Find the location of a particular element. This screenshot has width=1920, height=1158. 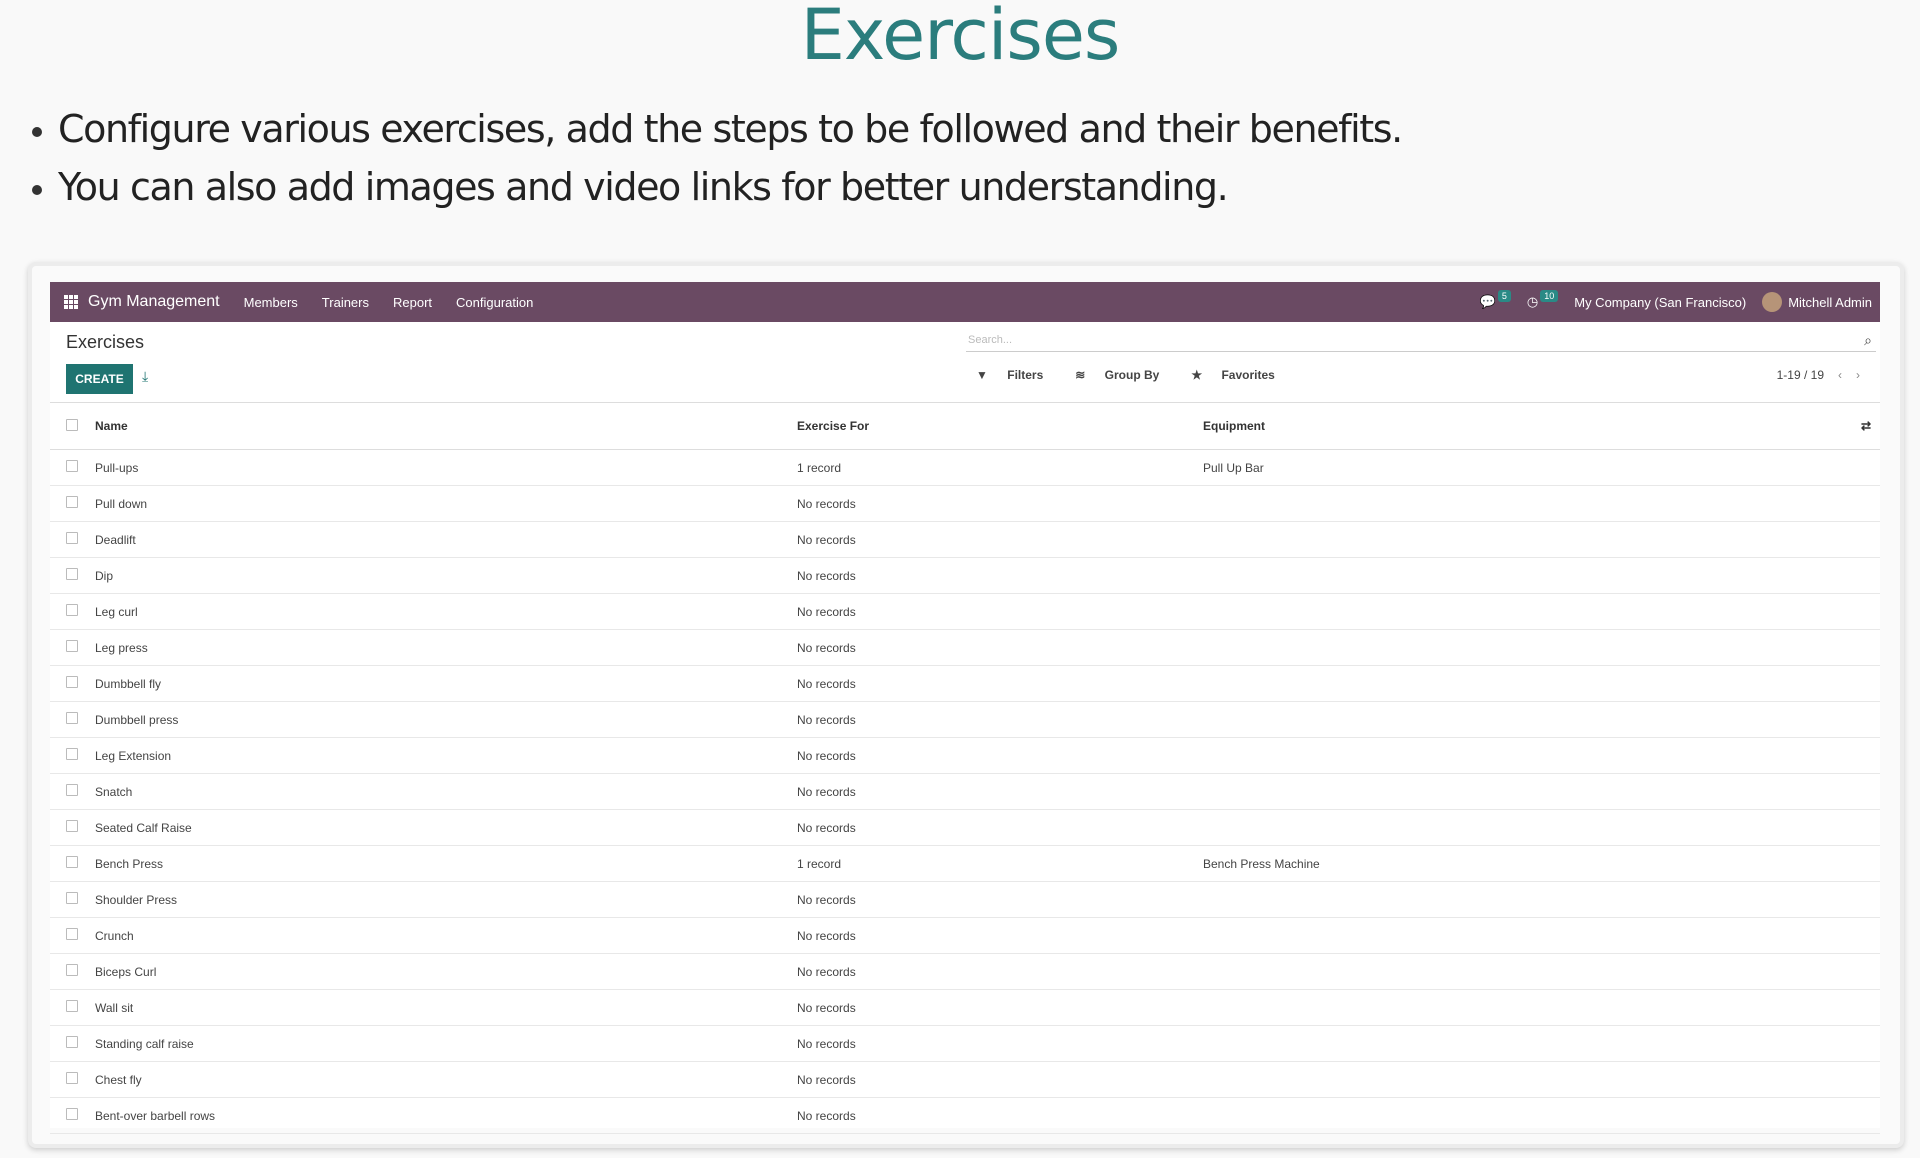

table-row: Dumbbell fly No records is located at coordinates (965, 683).